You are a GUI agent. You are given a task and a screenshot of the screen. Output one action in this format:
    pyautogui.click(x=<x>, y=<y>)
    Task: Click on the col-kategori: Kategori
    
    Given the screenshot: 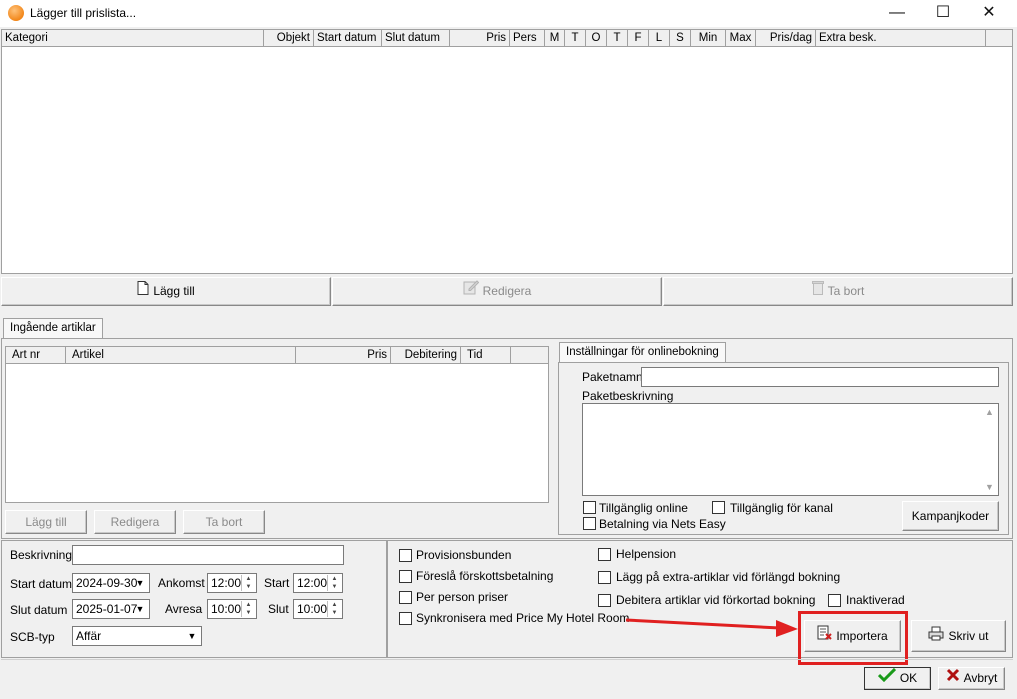 What is the action you would take?
    pyautogui.click(x=133, y=38)
    